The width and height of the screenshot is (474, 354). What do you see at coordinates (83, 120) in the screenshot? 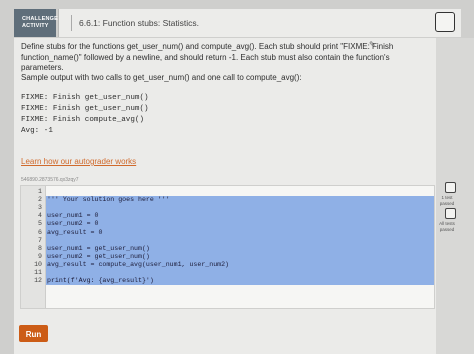
I see `sample-output-line: FIXME: Finish compute_avg()` at bounding box center [83, 120].